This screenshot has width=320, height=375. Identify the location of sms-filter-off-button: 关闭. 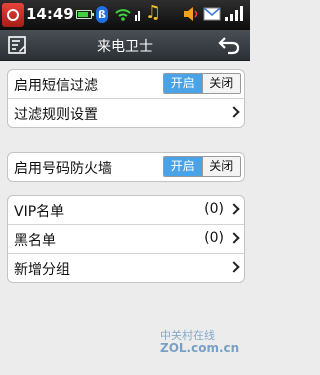
(220, 83).